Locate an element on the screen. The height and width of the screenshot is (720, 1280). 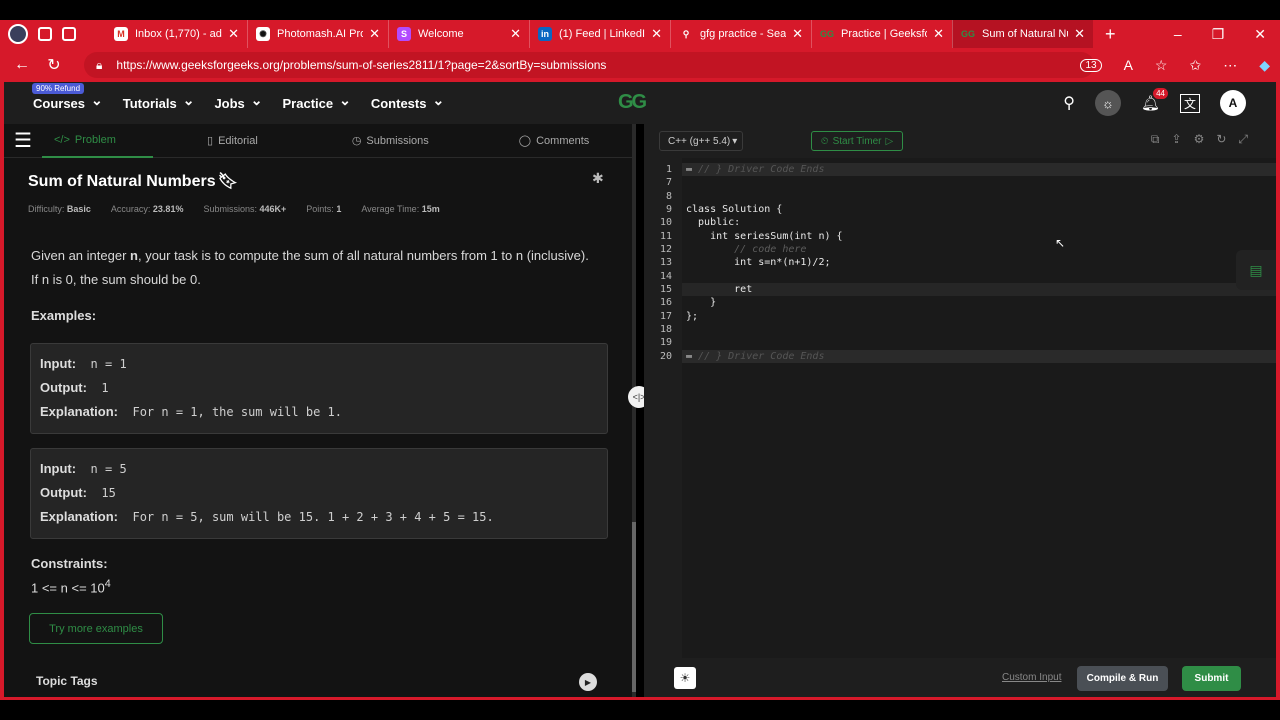
expand-arrow-icon: ▶ is located at coordinates (588, 682).